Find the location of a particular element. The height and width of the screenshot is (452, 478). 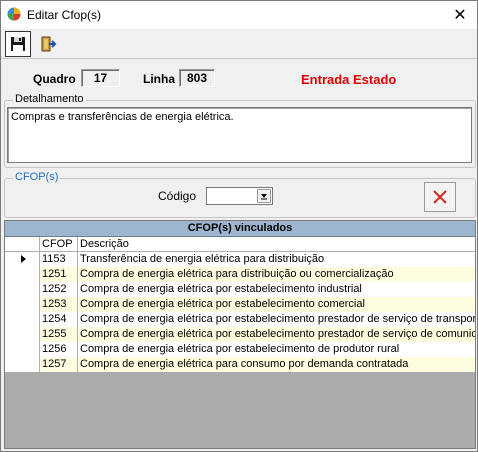

cfop-cell: 1257 is located at coordinates (59, 364).